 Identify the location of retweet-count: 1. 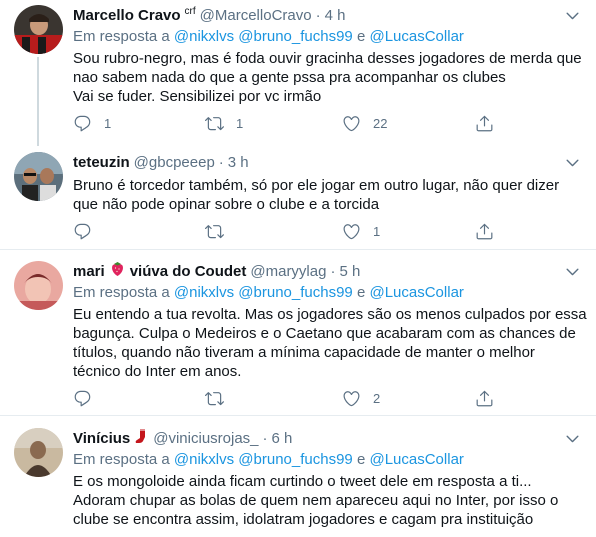
(240, 123).